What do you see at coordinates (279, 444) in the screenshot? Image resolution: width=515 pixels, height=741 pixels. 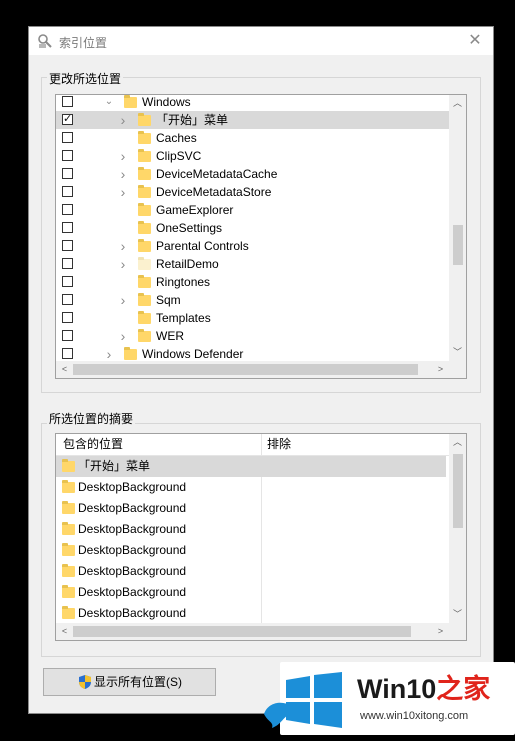 I see `column-excluded: 排除` at bounding box center [279, 444].